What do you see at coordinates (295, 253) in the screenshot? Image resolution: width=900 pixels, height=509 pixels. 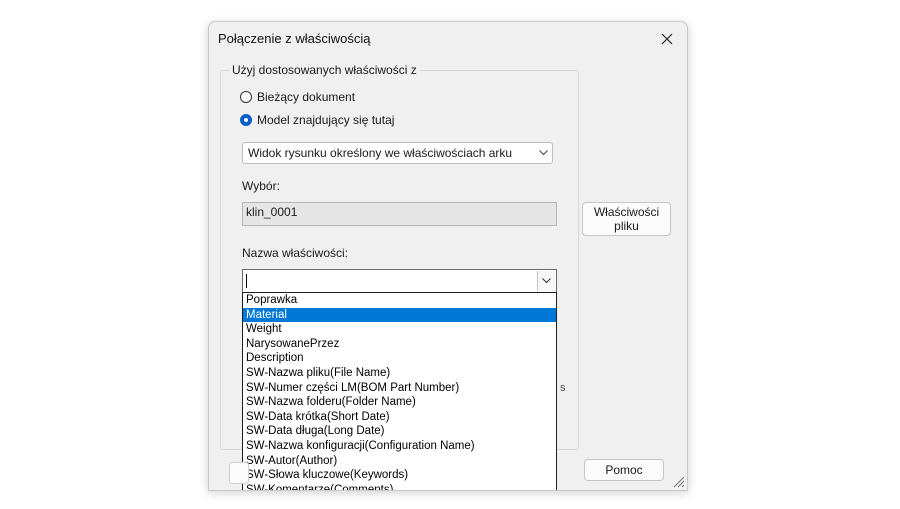 I see `property-name-label: Nazwa właściwości:` at bounding box center [295, 253].